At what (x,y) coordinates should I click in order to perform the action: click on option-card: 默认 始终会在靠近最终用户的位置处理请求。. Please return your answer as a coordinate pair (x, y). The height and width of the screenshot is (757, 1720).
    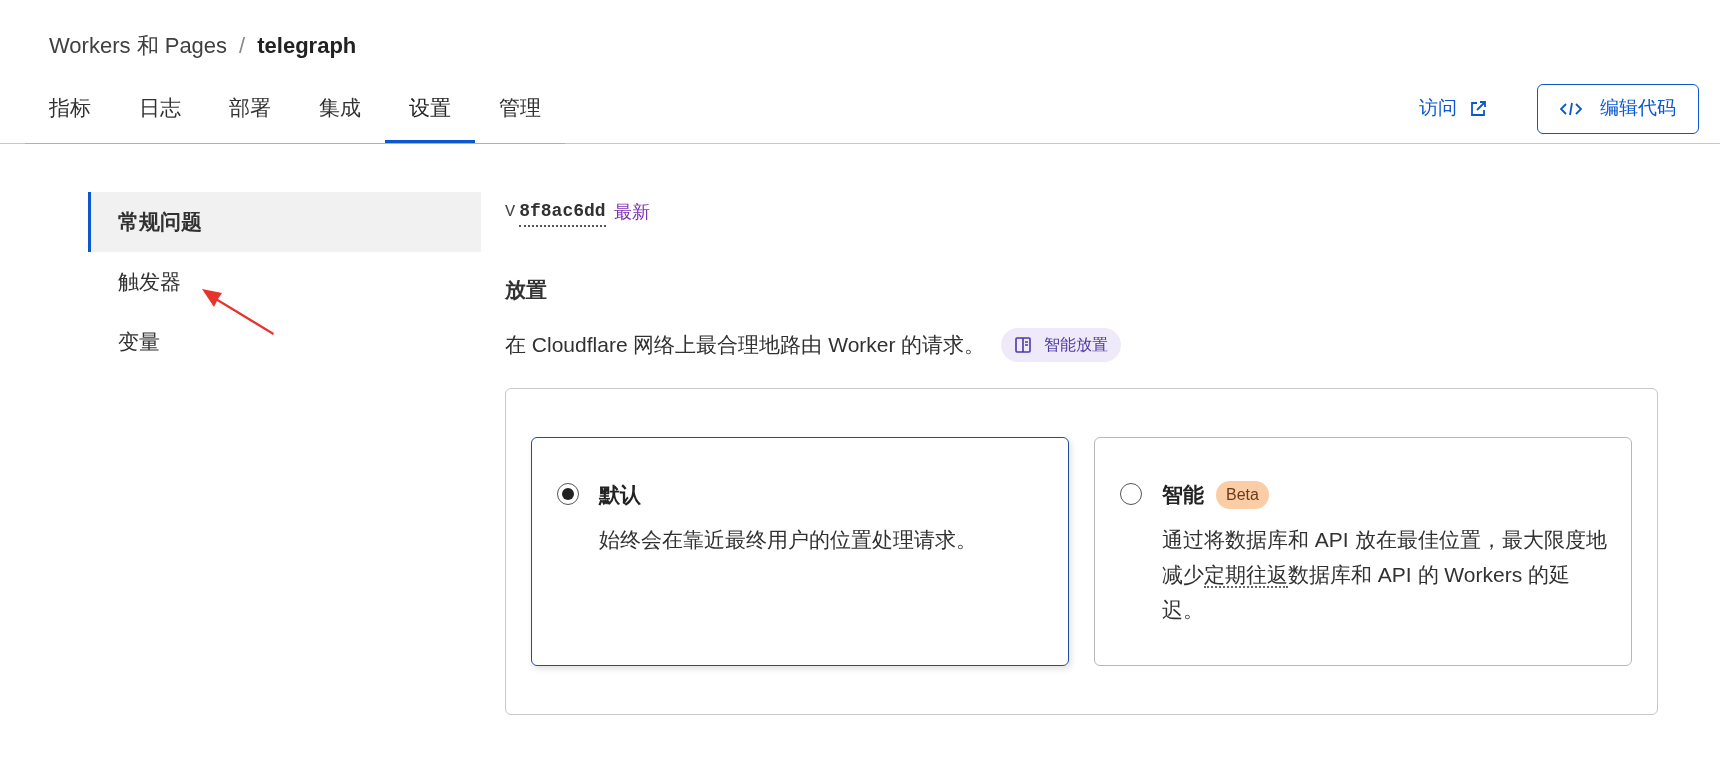
    Looking at the image, I should click on (800, 551).